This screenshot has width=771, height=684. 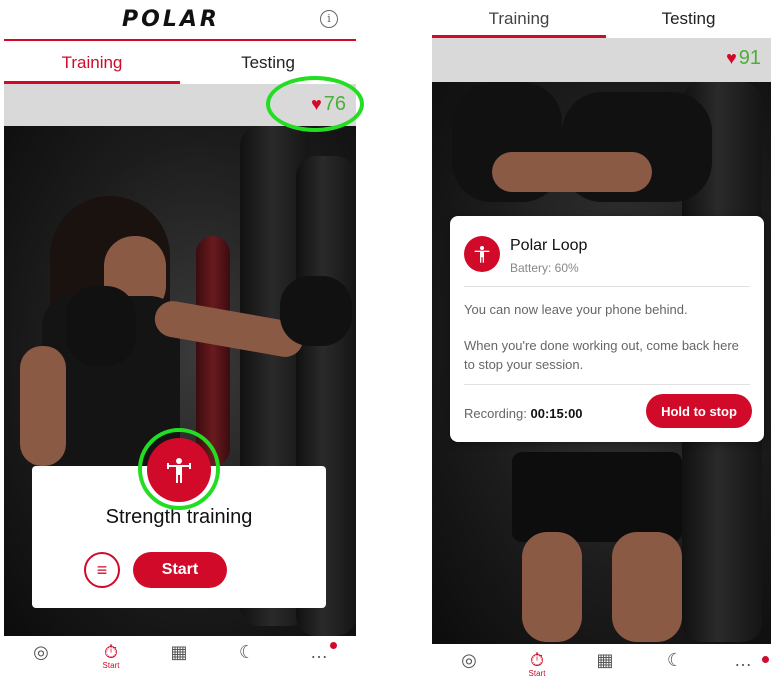 I want to click on tab-bar: Training Testing, so click(x=601, y=19).